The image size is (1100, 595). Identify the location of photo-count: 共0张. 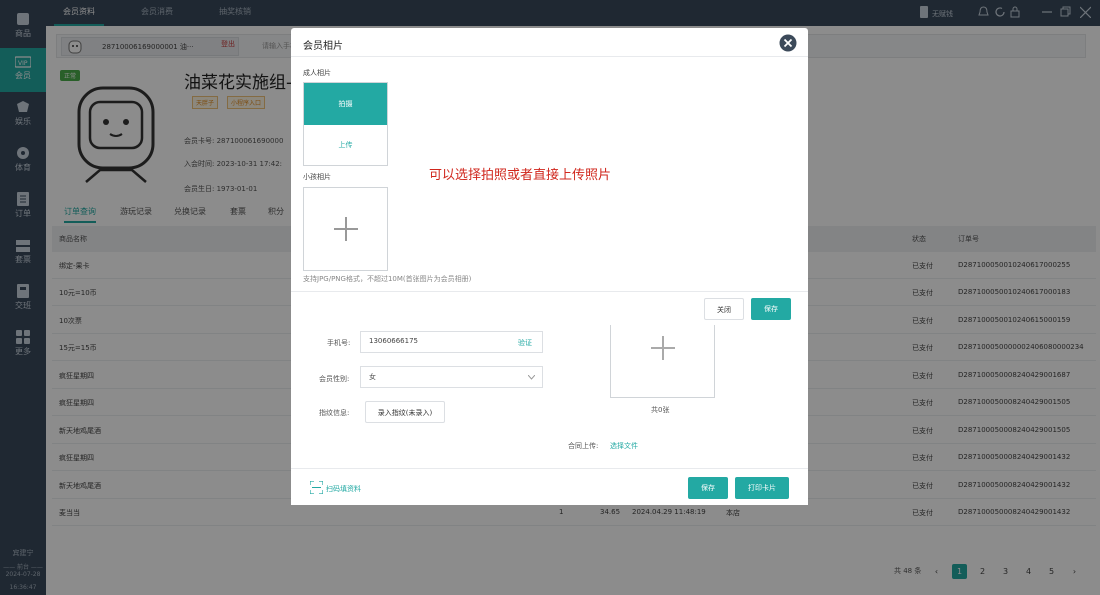
(660, 410).